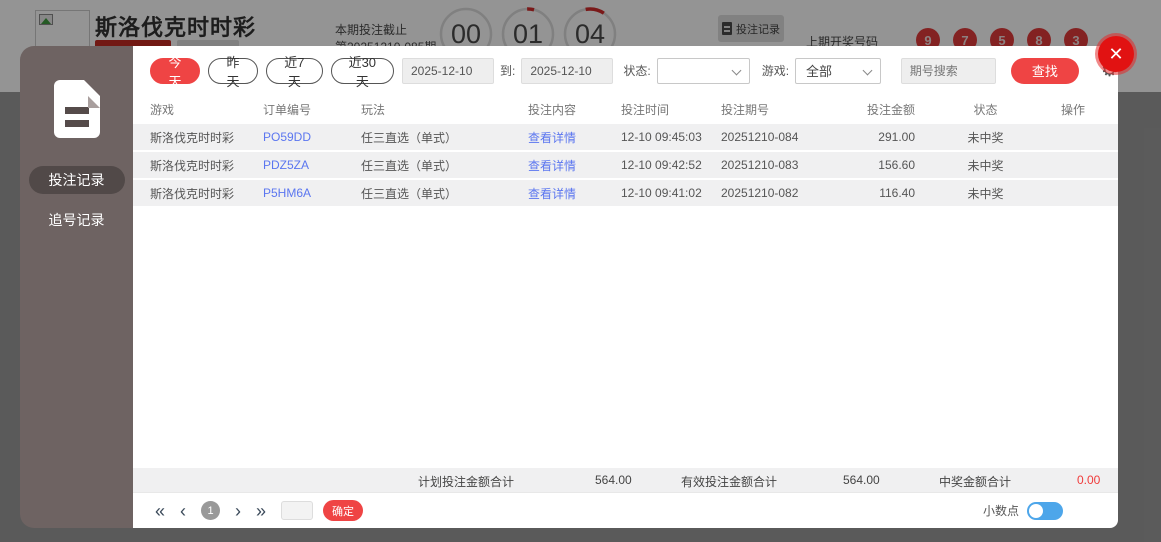  I want to click on modal-sidebar: 投注记录 追号记录, so click(76, 287).